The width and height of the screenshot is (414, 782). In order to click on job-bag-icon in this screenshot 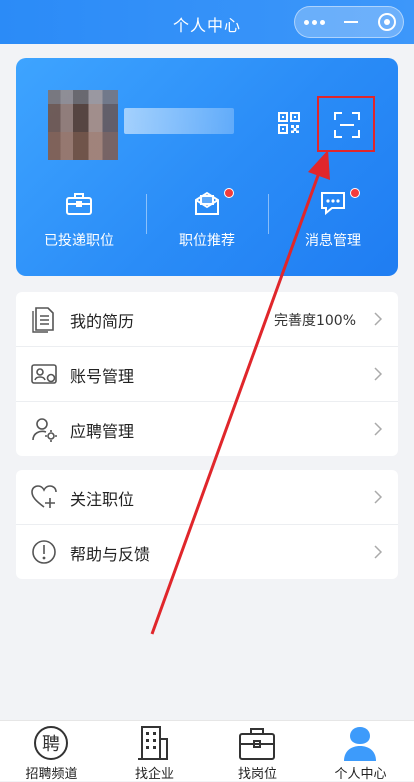, I will do `click(257, 744)`.